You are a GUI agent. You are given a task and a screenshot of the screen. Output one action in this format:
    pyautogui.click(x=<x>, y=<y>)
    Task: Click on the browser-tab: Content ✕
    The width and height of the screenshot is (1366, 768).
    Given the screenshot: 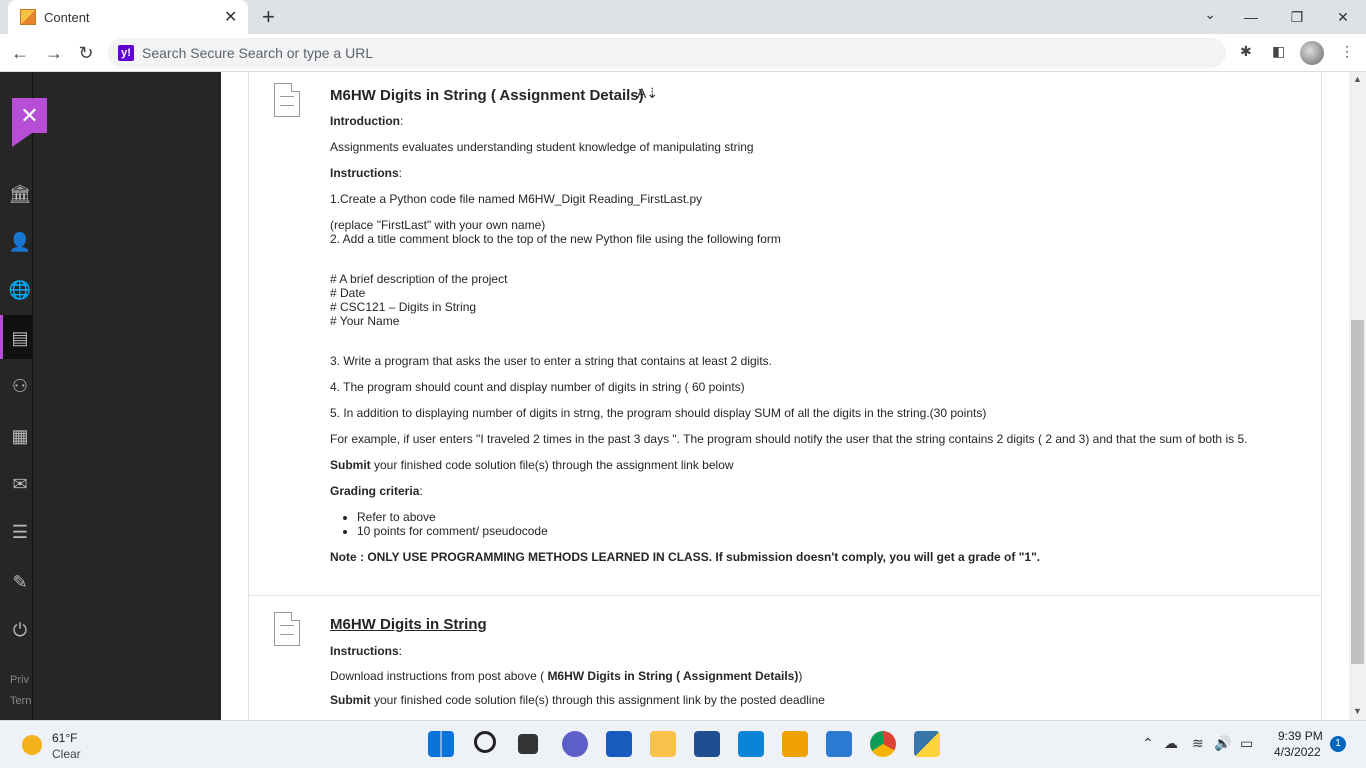 What is the action you would take?
    pyautogui.click(x=128, y=17)
    